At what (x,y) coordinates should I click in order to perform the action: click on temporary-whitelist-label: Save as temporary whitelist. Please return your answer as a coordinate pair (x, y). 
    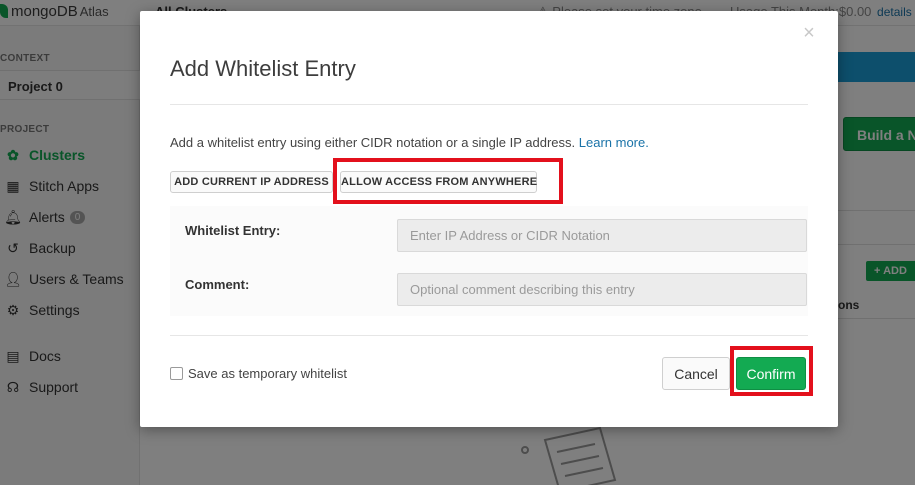
    Looking at the image, I should click on (267, 373).